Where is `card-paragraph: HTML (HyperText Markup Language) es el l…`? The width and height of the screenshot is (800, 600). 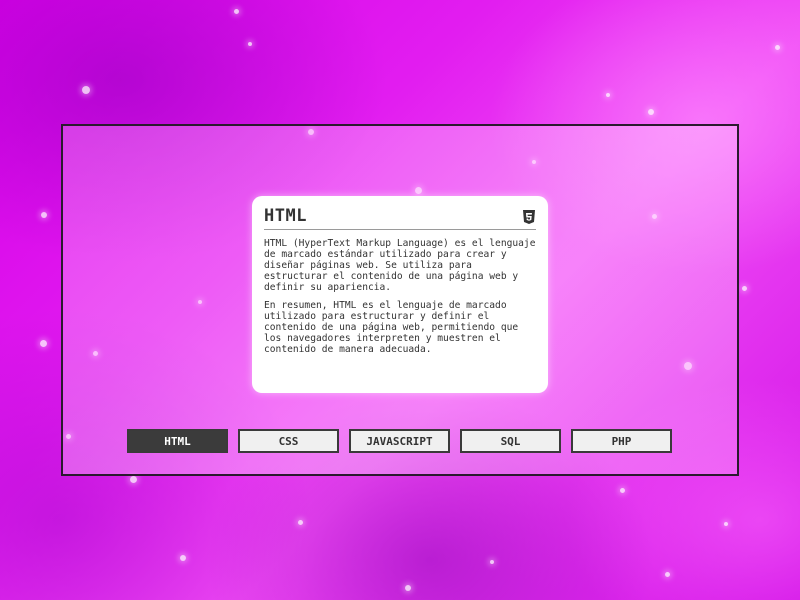
card-paragraph: HTML (HyperText Markup Language) es el l… is located at coordinates (400, 265).